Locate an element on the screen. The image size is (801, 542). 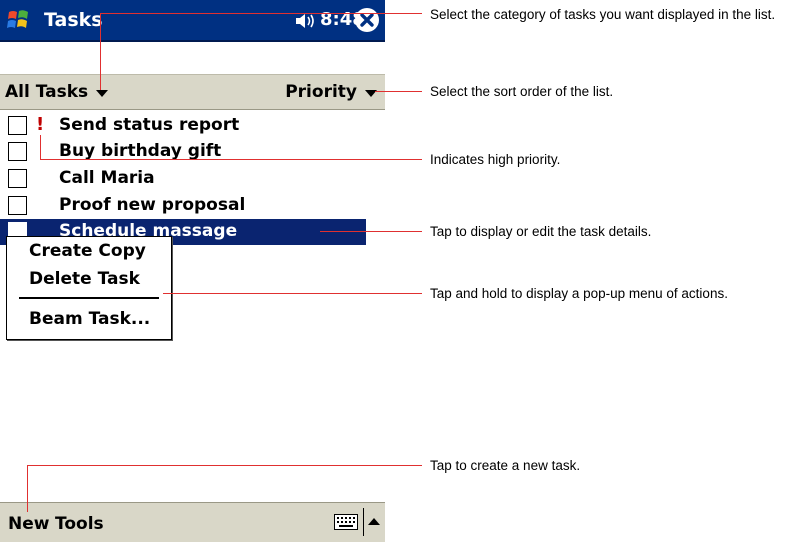
callout-priority: Indicates high priority. is located at coordinates (495, 159).